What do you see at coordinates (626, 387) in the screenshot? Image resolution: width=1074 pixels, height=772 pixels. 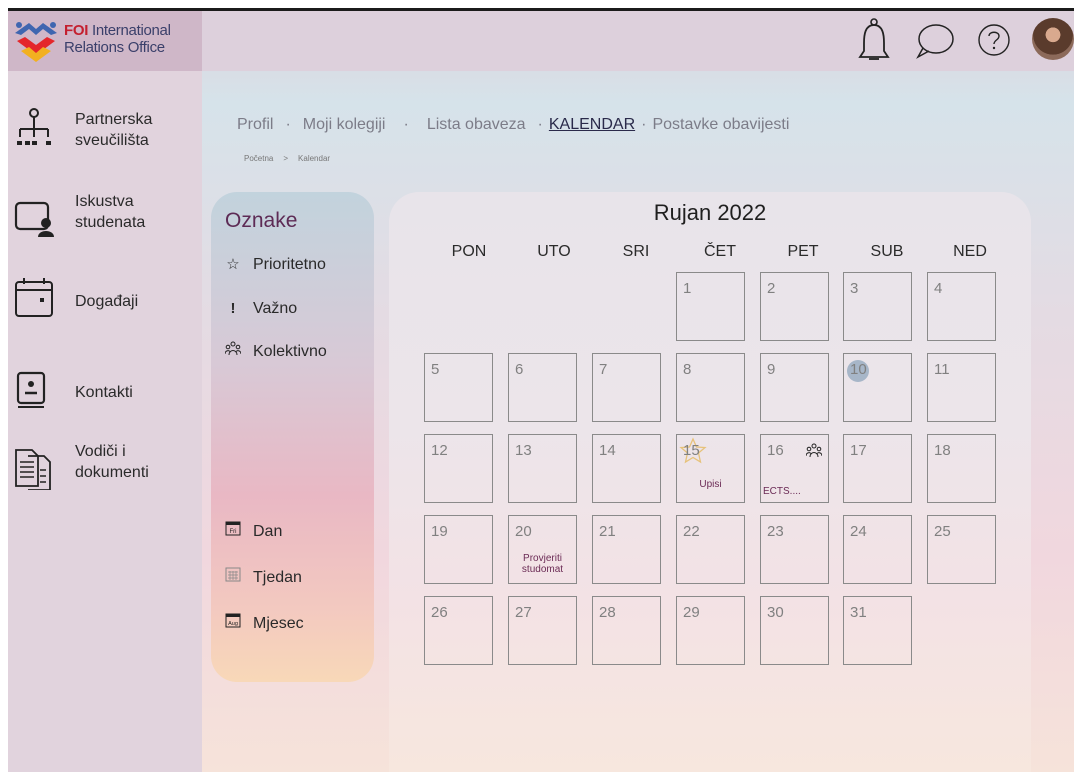 I see `calendar-day: 7` at bounding box center [626, 387].